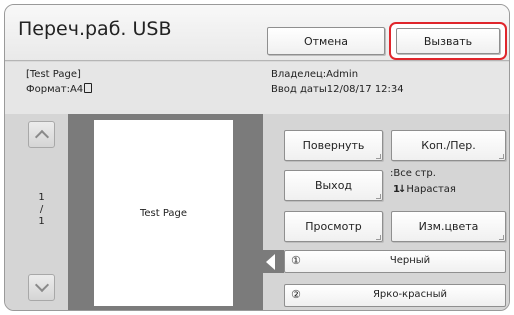 Image resolution: width=514 pixels, height=315 pixels. Describe the element at coordinates (410, 260) in the screenshot. I see `color-name: Черный` at that location.